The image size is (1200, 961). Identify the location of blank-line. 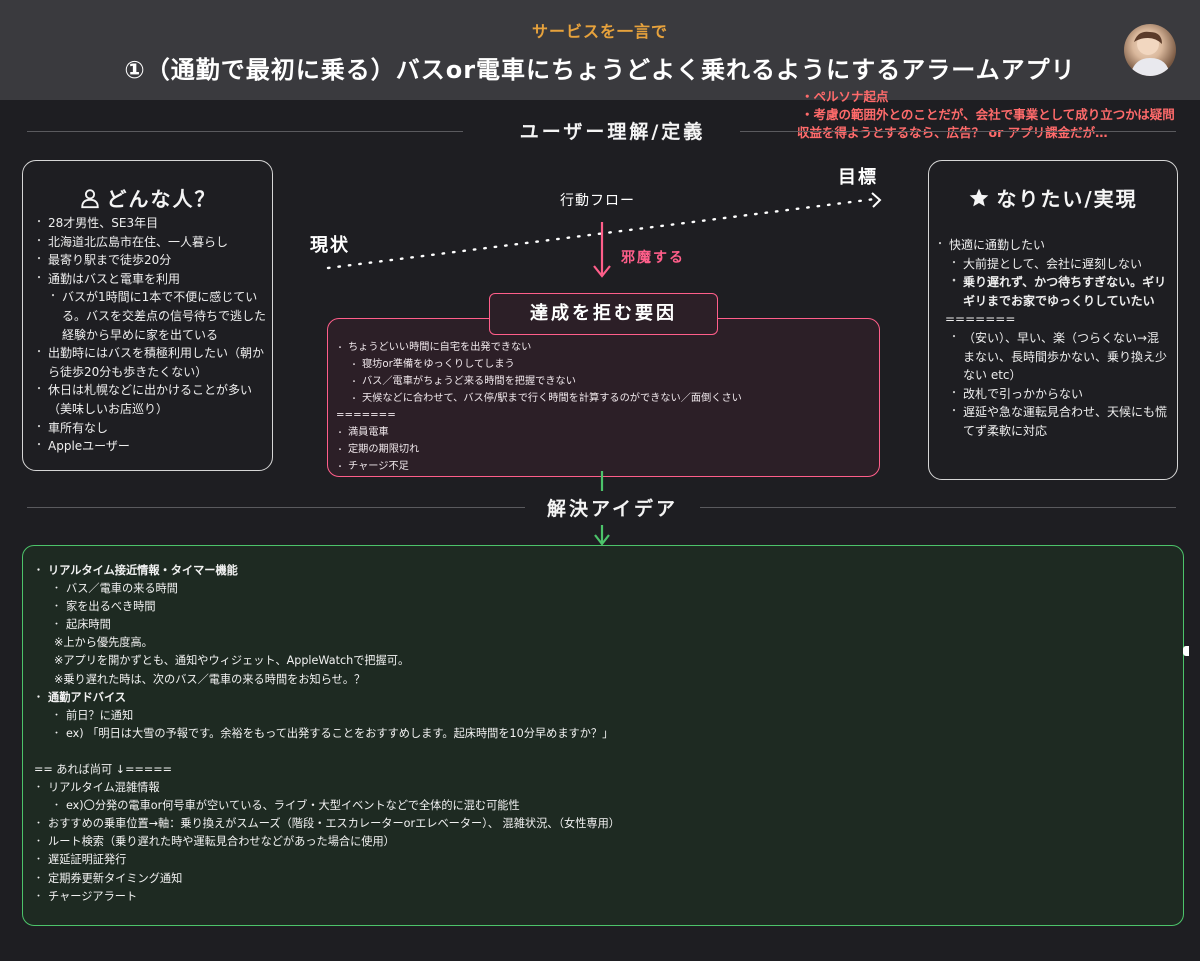
(604, 752).